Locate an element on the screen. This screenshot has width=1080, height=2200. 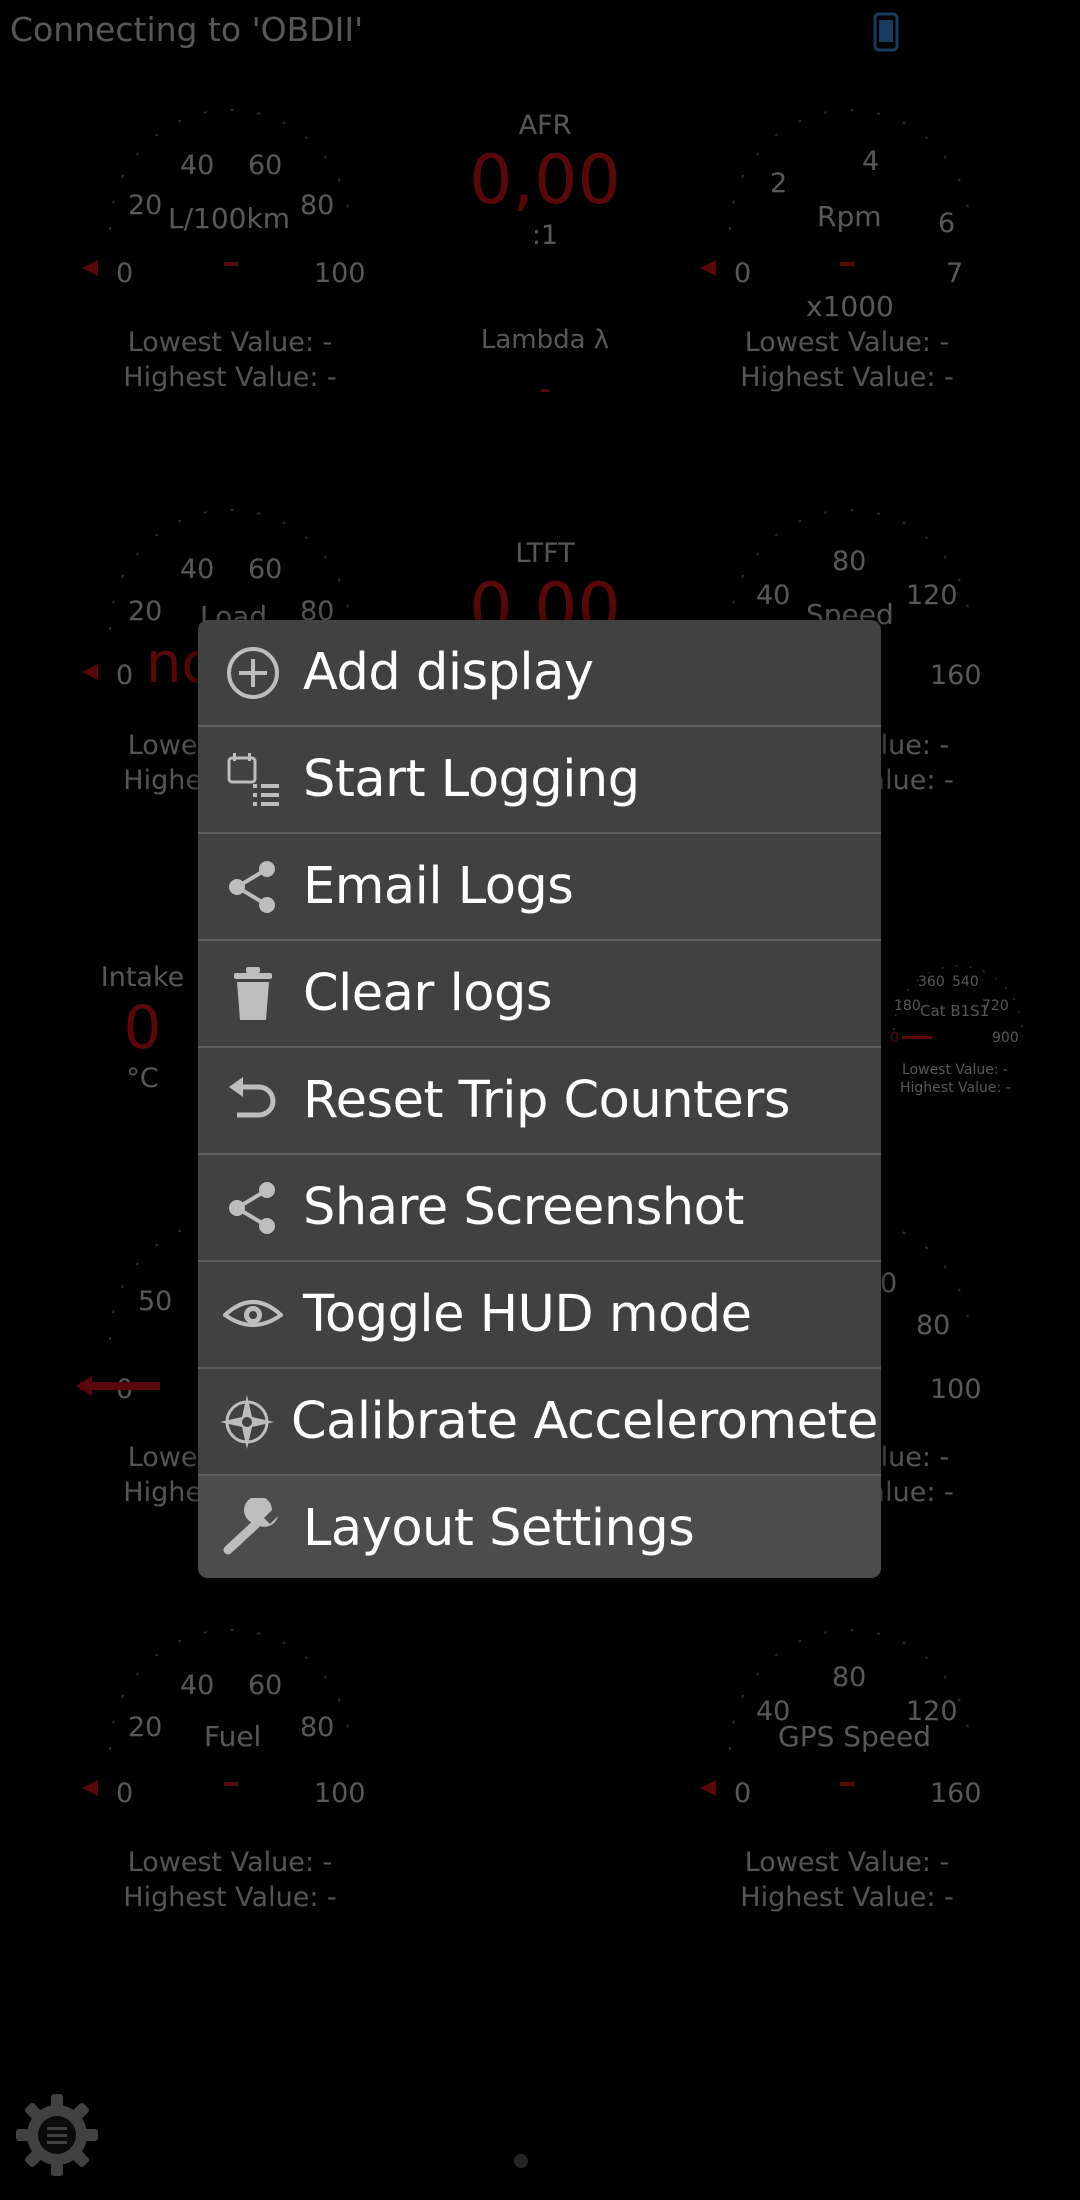
phone-icon is located at coordinates (886, 34).